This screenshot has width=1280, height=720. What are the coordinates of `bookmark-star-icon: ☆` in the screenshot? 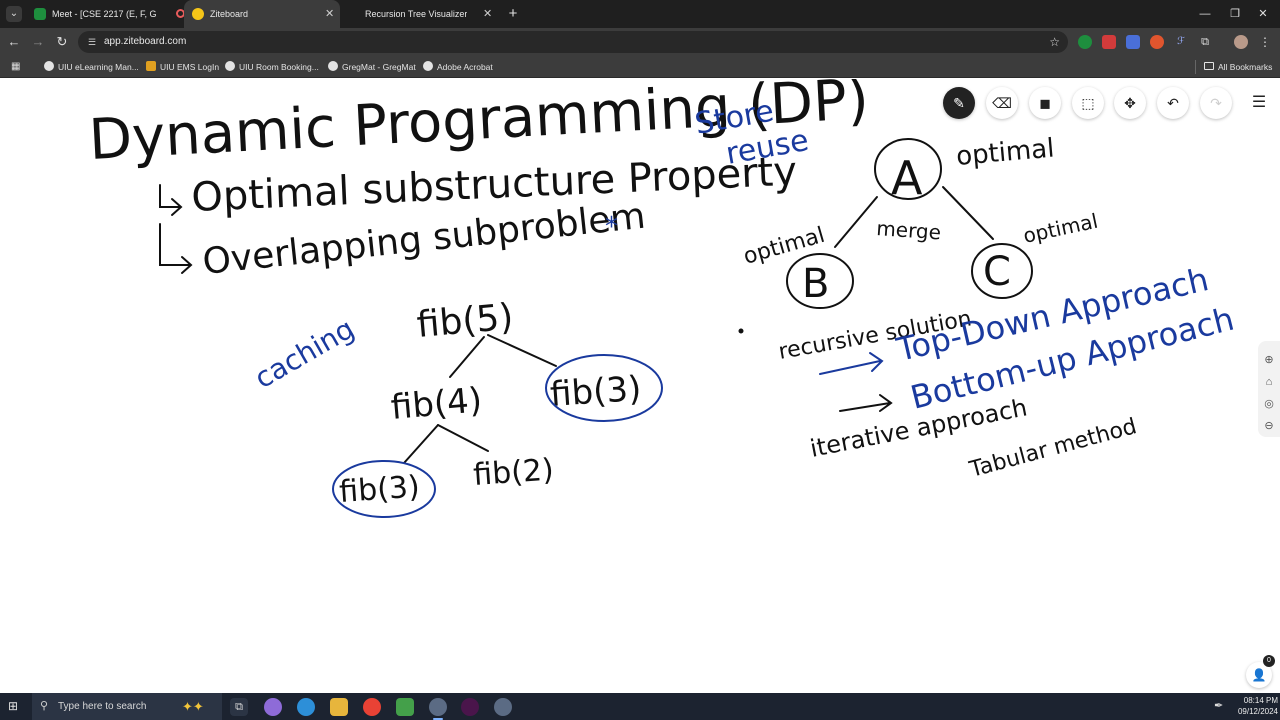 It's located at (1054, 42).